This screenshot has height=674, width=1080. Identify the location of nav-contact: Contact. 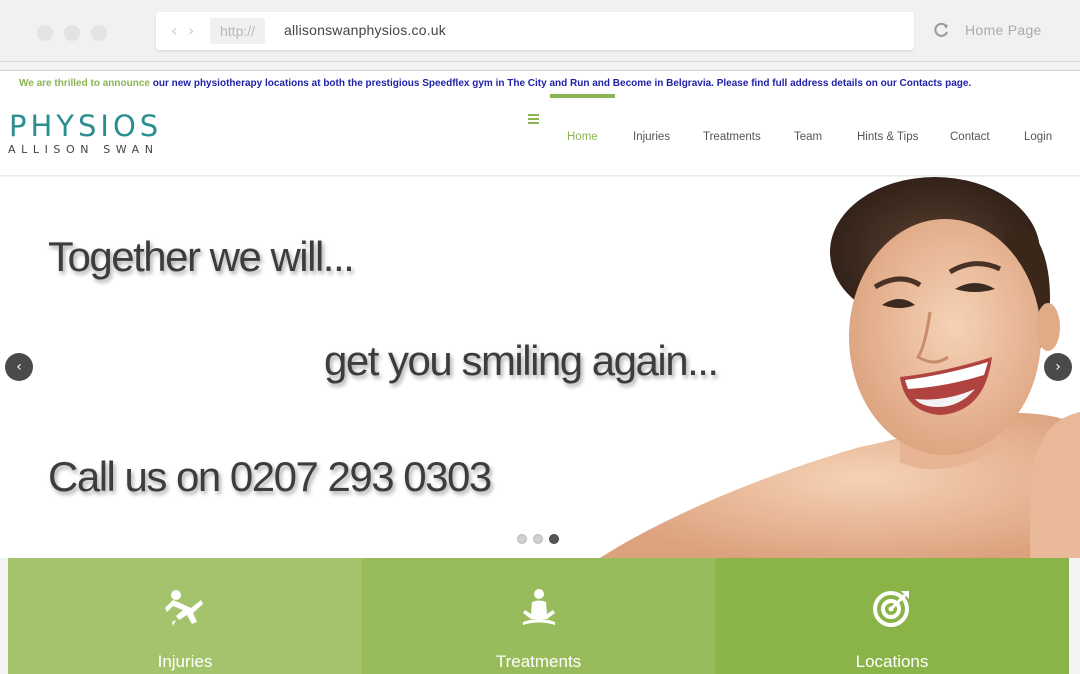
(970, 137).